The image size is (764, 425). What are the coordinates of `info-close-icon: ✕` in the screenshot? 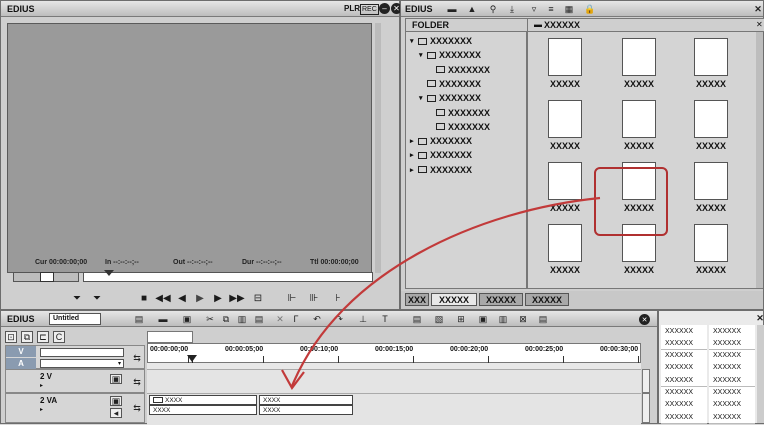 It's located at (759, 318).